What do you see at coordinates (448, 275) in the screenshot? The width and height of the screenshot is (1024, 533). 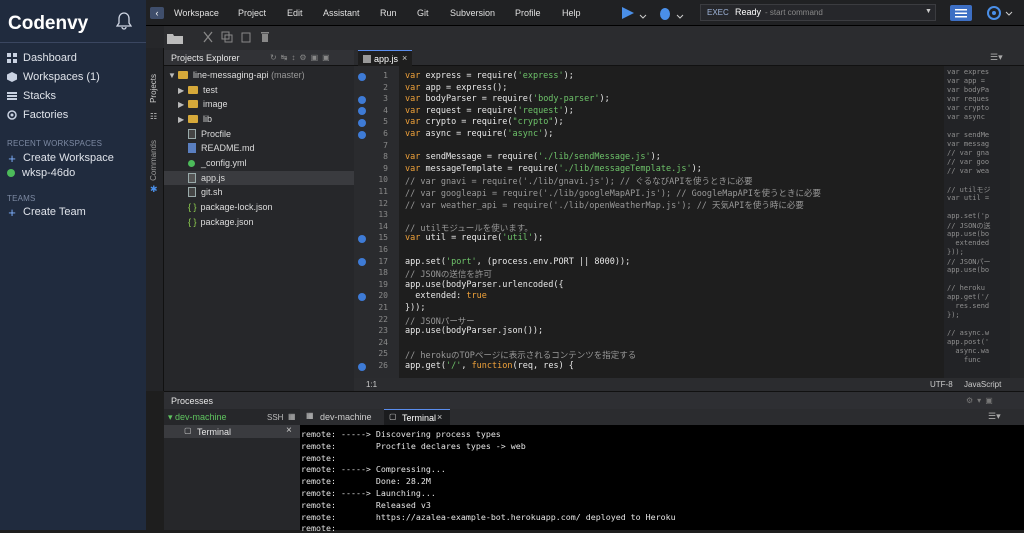 I see `code-line: // JSONの送信を許可` at bounding box center [448, 275].